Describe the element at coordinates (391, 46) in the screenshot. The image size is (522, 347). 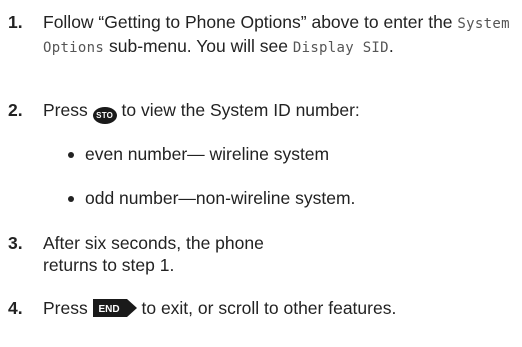
I see `step-text-part: .` at that location.